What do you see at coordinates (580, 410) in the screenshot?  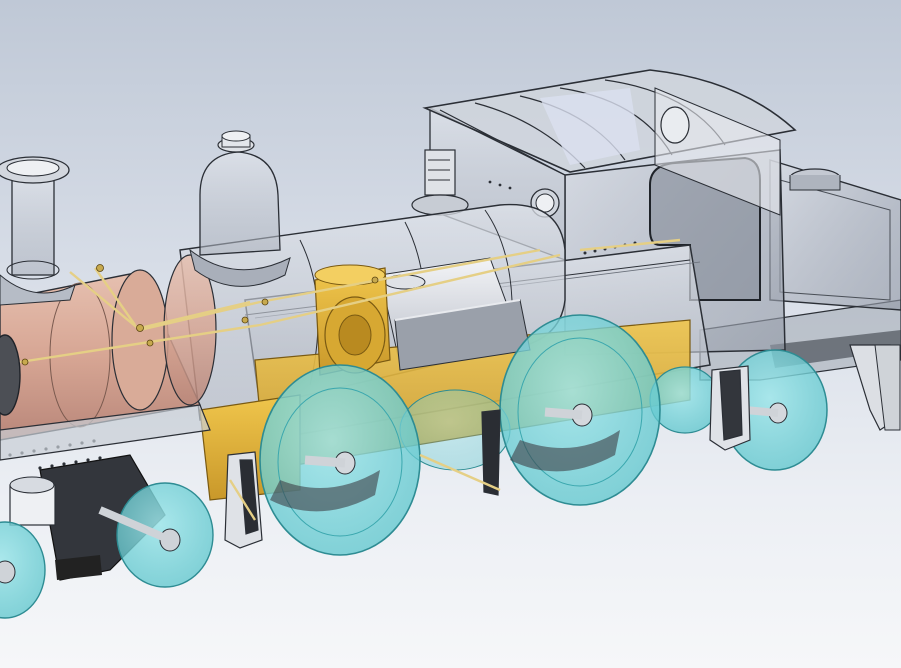 I see `driving-wheel-trailing` at bounding box center [580, 410].